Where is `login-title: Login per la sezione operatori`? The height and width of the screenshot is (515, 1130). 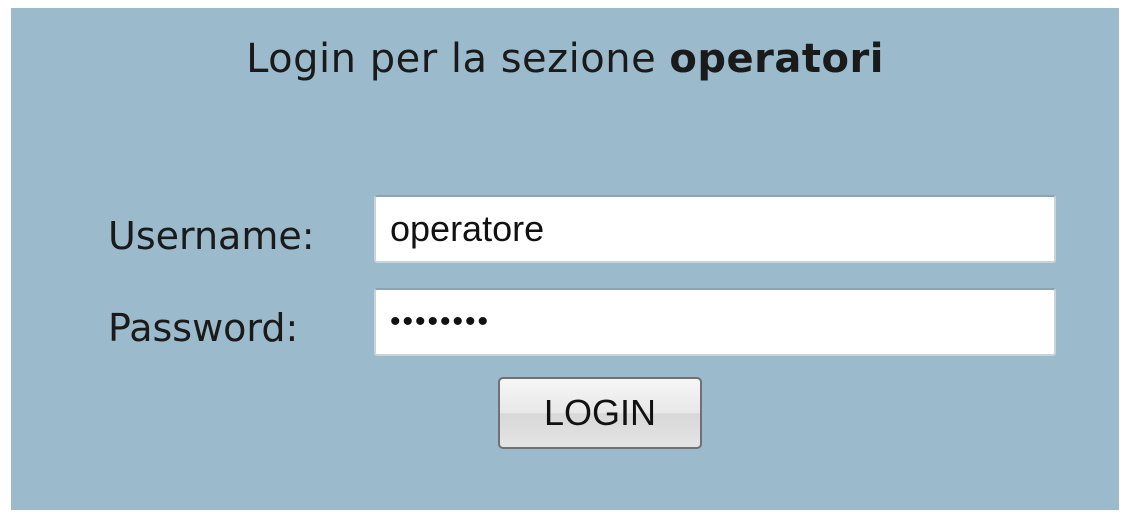 login-title: Login per la sezione operatori is located at coordinates (565, 59).